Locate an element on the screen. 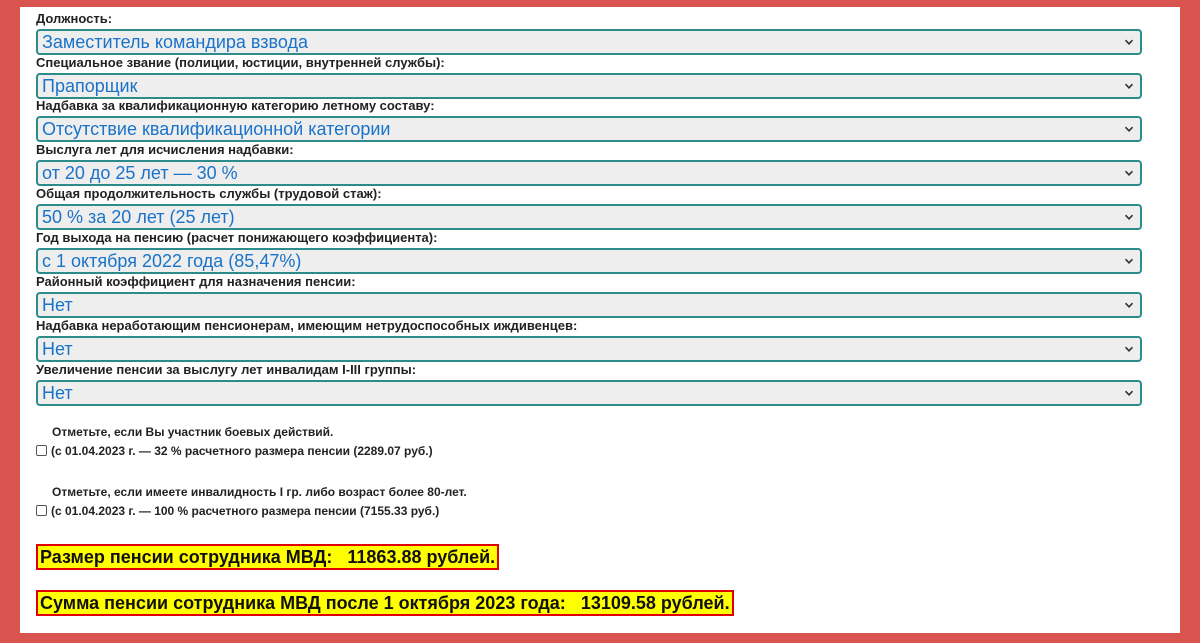 This screenshot has height=643, width=1200. disability-group-select-value: Нет is located at coordinates (57, 393).